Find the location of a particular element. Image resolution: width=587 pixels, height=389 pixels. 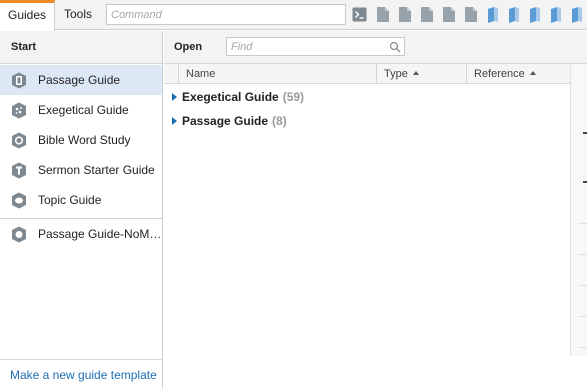

find-box is located at coordinates (315, 46).